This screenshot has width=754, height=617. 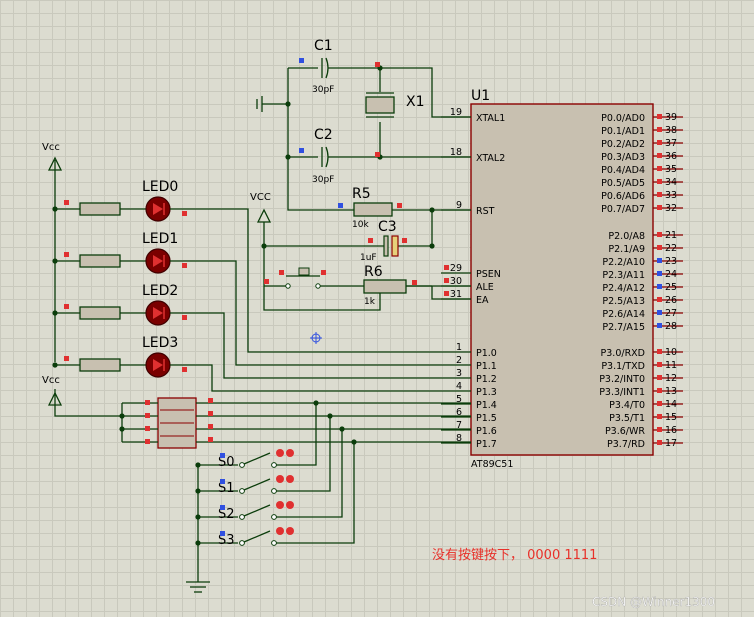 What do you see at coordinates (160, 343) in the screenshot?
I see `led-label-3: LED3` at bounding box center [160, 343].